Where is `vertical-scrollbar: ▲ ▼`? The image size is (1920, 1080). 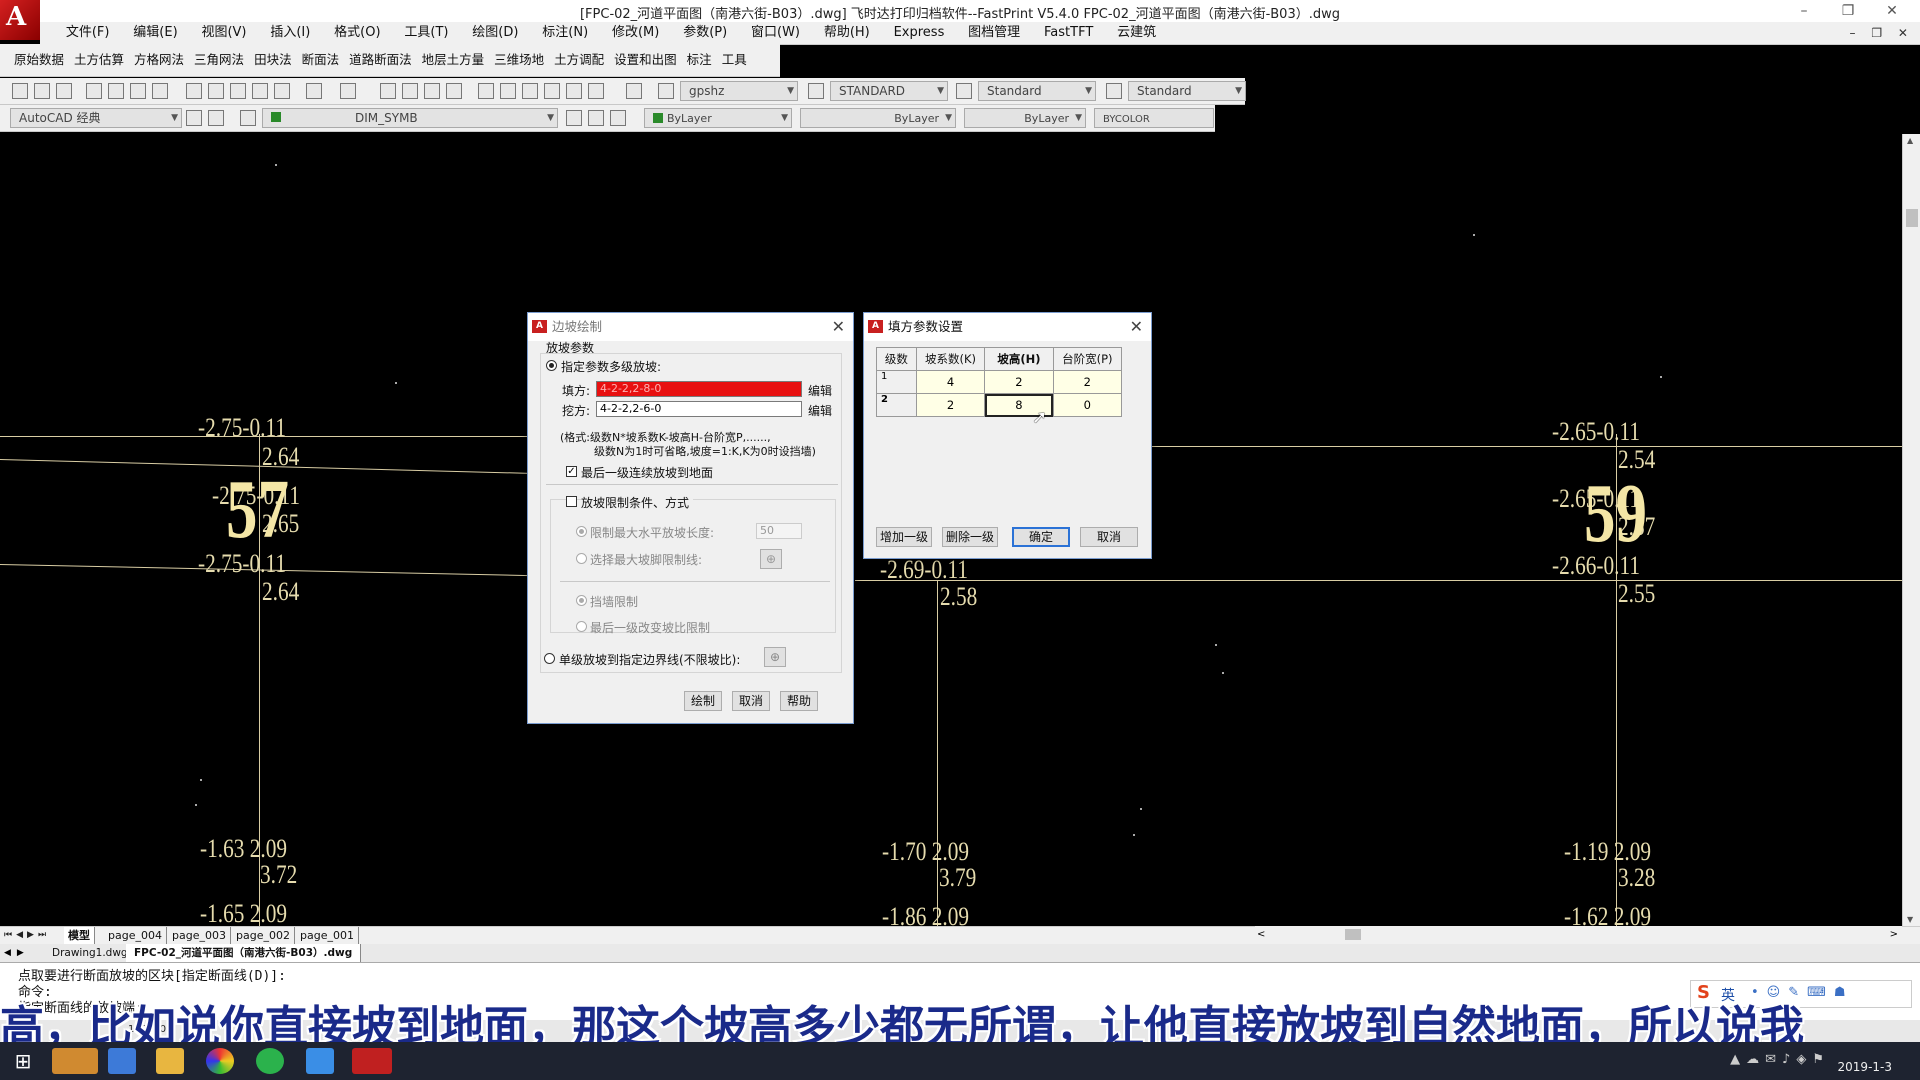 vertical-scrollbar: ▲ ▼ is located at coordinates (1911, 530).